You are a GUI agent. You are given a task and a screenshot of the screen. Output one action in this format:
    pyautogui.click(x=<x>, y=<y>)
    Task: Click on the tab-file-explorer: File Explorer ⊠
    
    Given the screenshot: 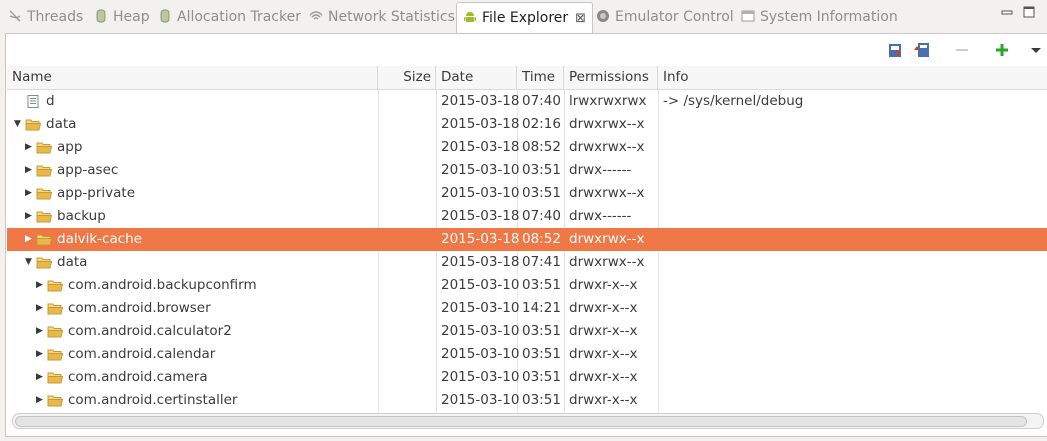 What is the action you would take?
    pyautogui.click(x=525, y=17)
    